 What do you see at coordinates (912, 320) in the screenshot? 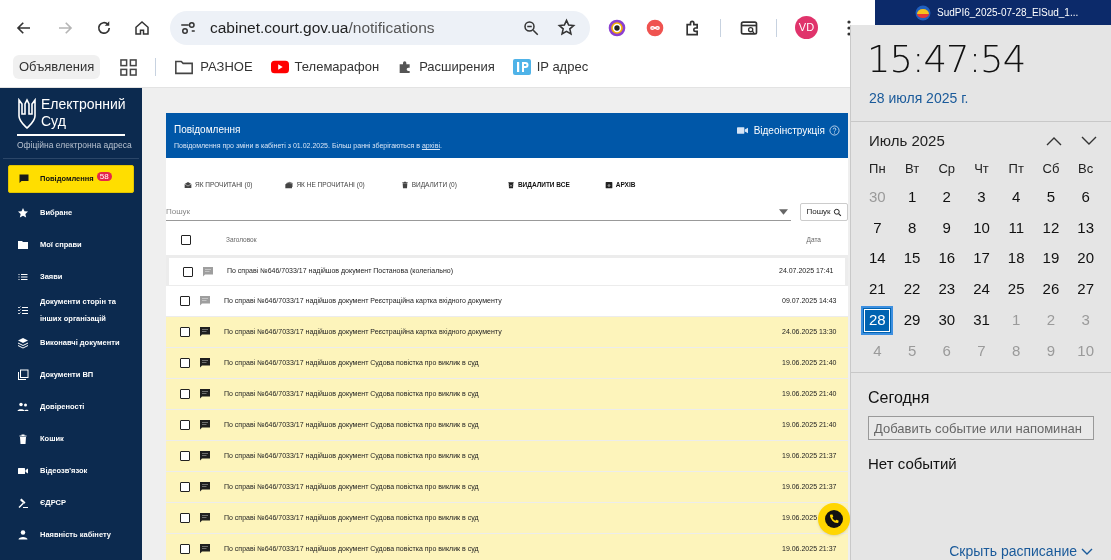
I see `calendar-day: 29` at bounding box center [912, 320].